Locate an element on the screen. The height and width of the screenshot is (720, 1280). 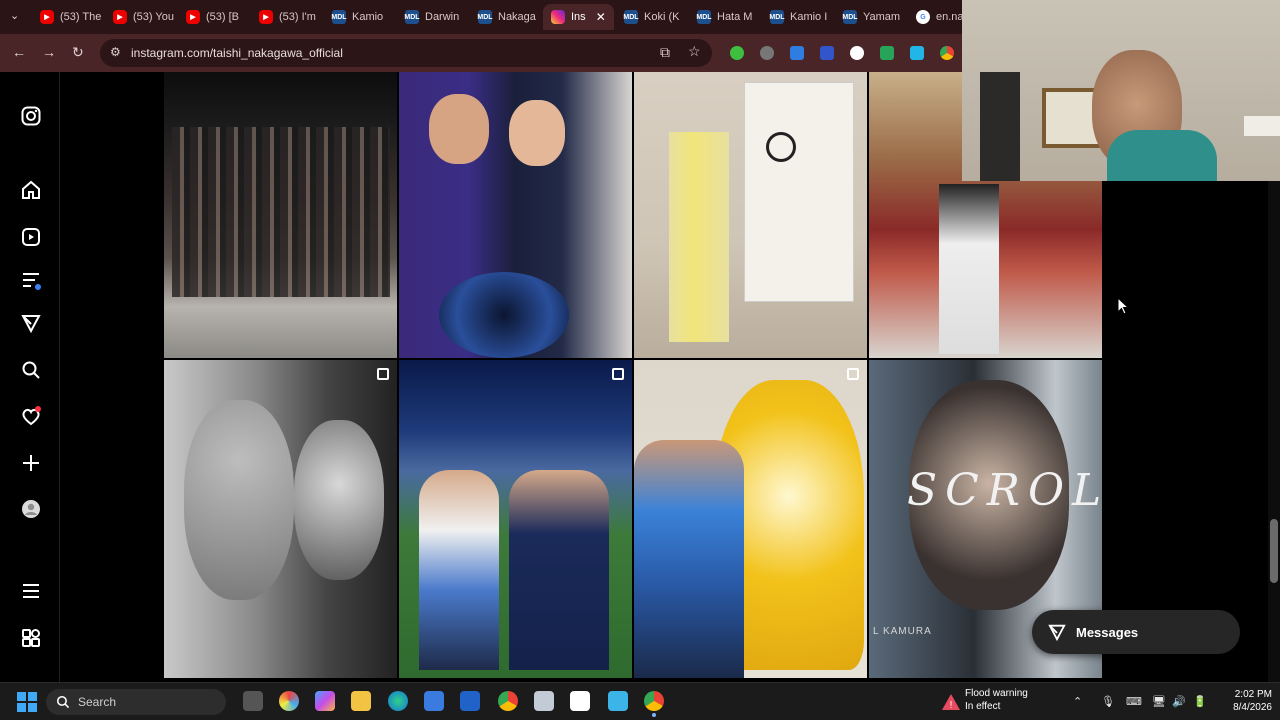
browser-tab-label: Darwin is located at coordinates (442, 17).